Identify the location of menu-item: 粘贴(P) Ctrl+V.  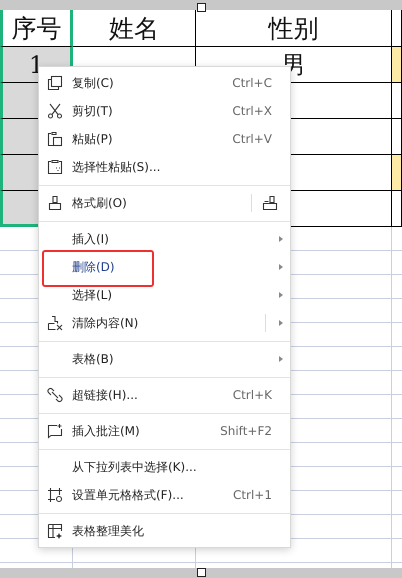
(164, 139).